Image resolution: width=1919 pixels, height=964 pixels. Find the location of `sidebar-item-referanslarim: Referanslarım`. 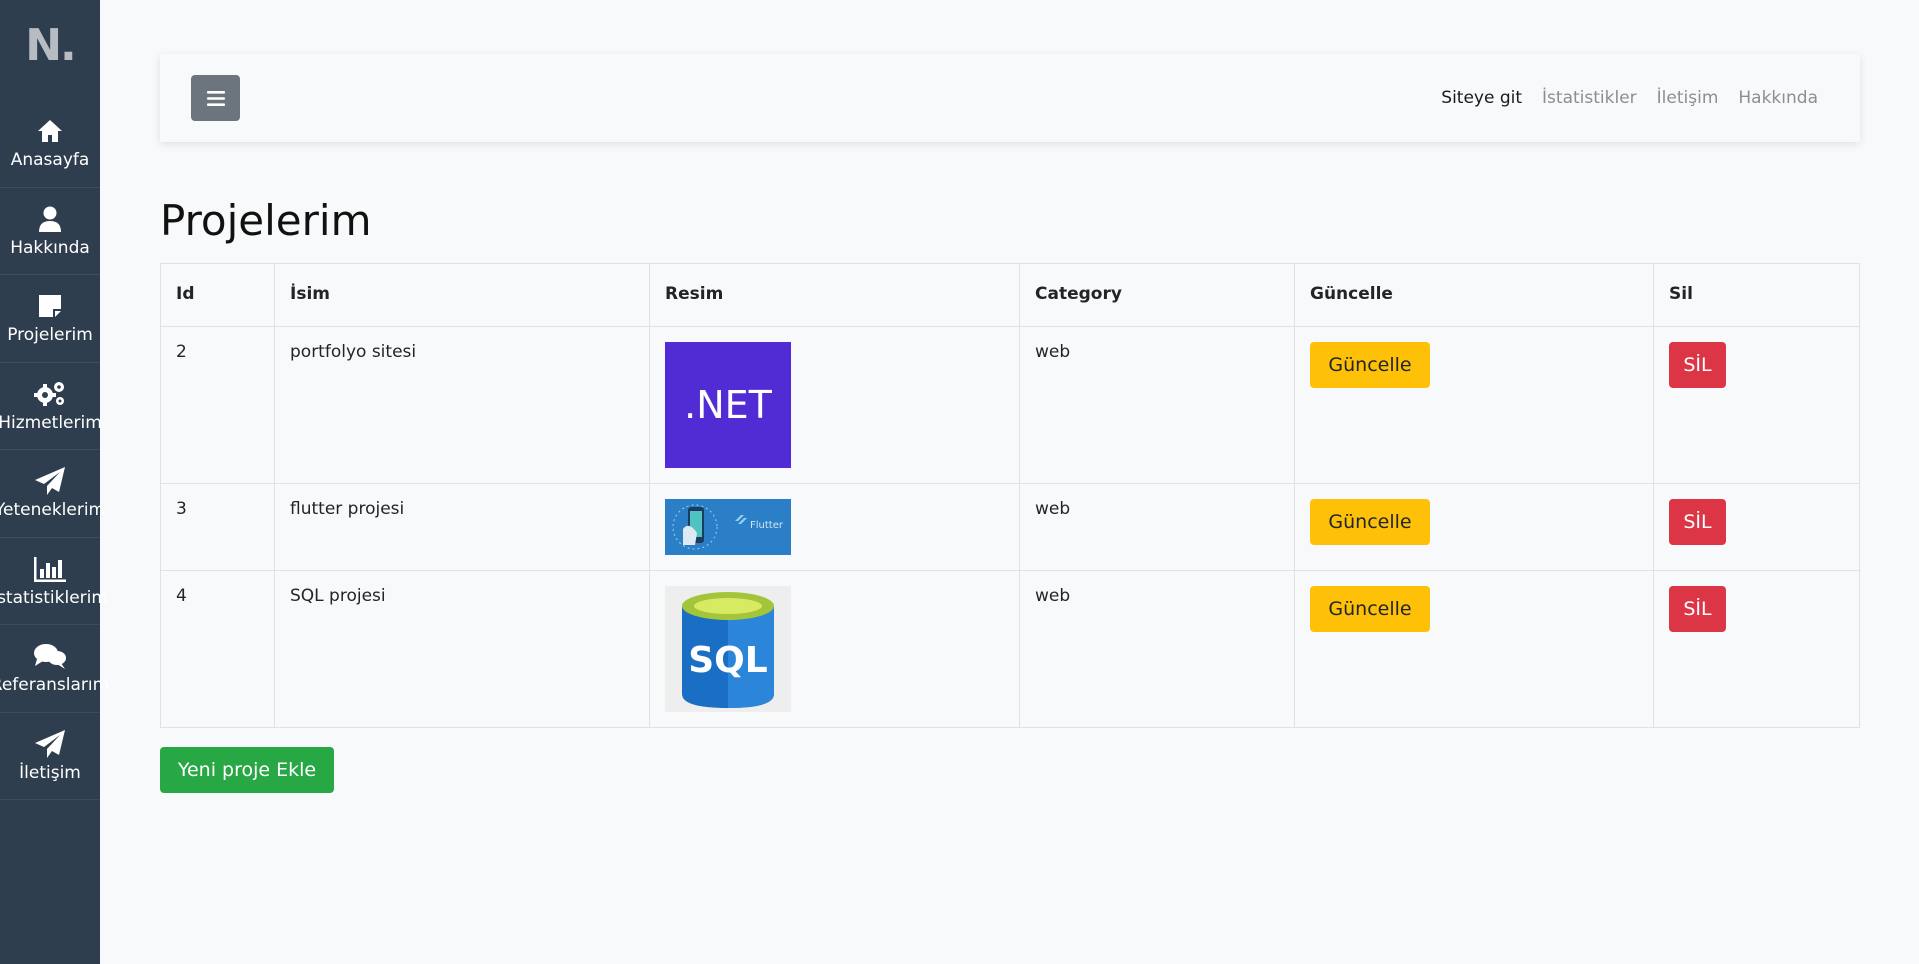

sidebar-item-referanslarim: Referanslarım is located at coordinates (54, 669).